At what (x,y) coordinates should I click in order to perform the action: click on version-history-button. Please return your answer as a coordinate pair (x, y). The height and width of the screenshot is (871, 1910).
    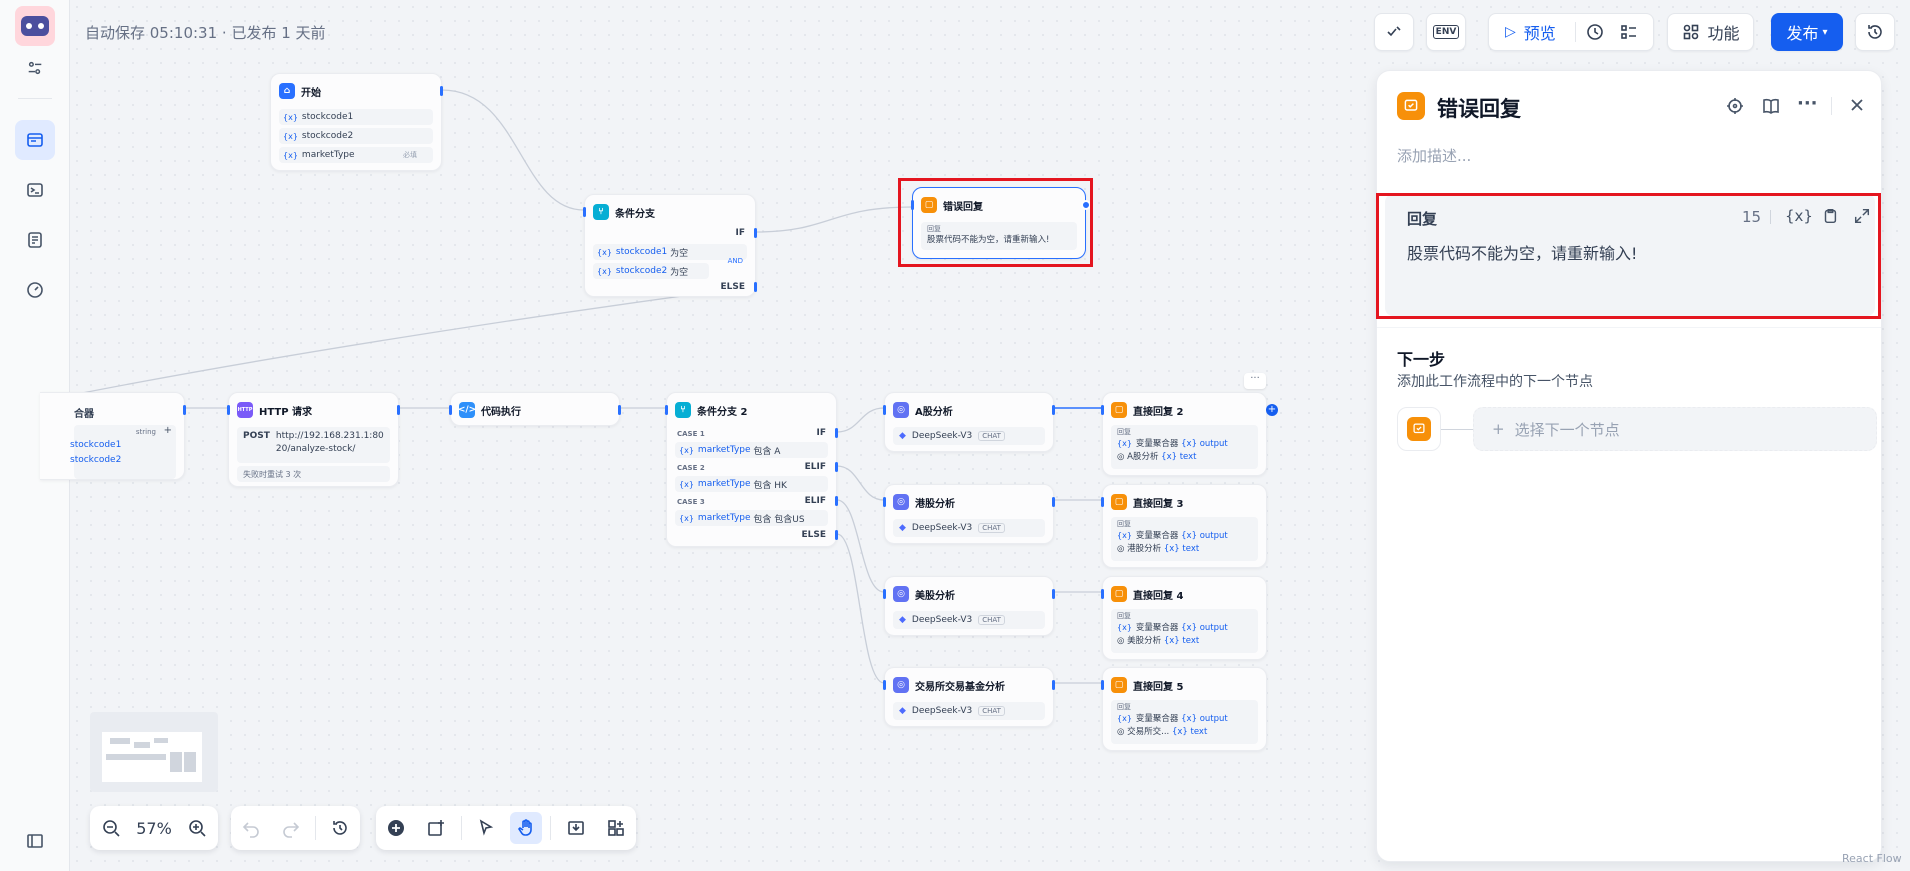
    Looking at the image, I should click on (1875, 32).